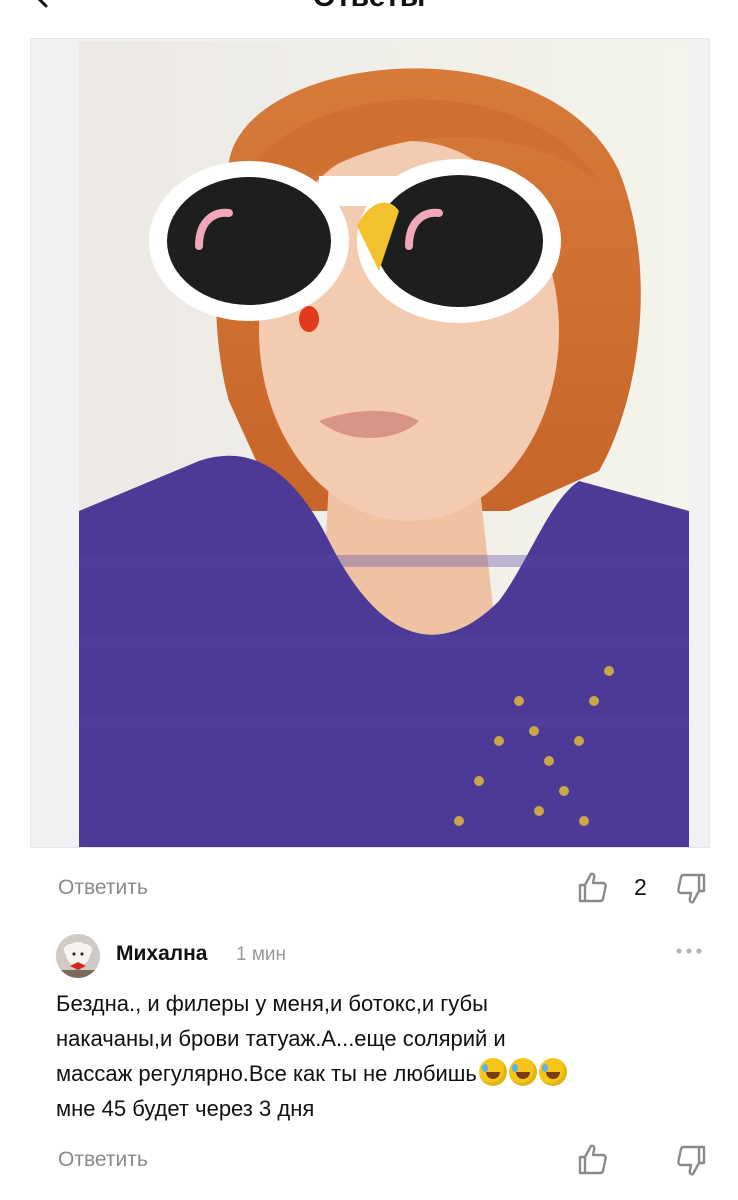  I want to click on more-dots-icon, so click(689, 951).